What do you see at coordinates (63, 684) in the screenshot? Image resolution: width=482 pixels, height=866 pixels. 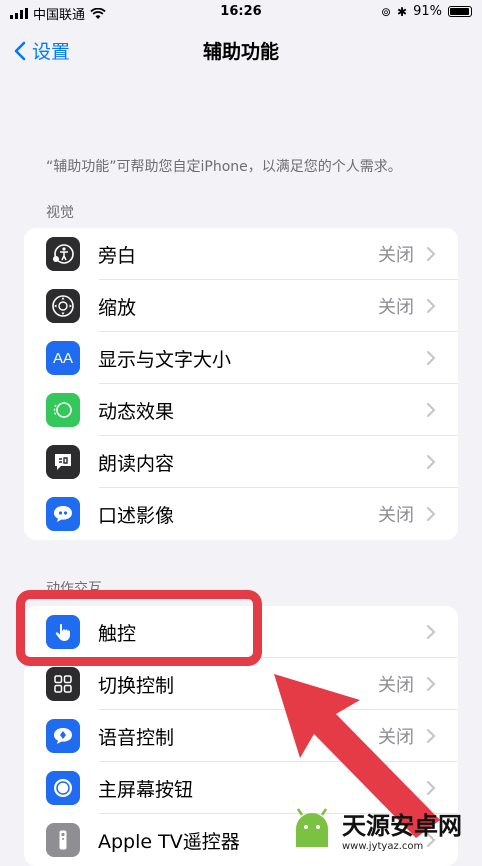 I see `grid-icon` at bounding box center [63, 684].